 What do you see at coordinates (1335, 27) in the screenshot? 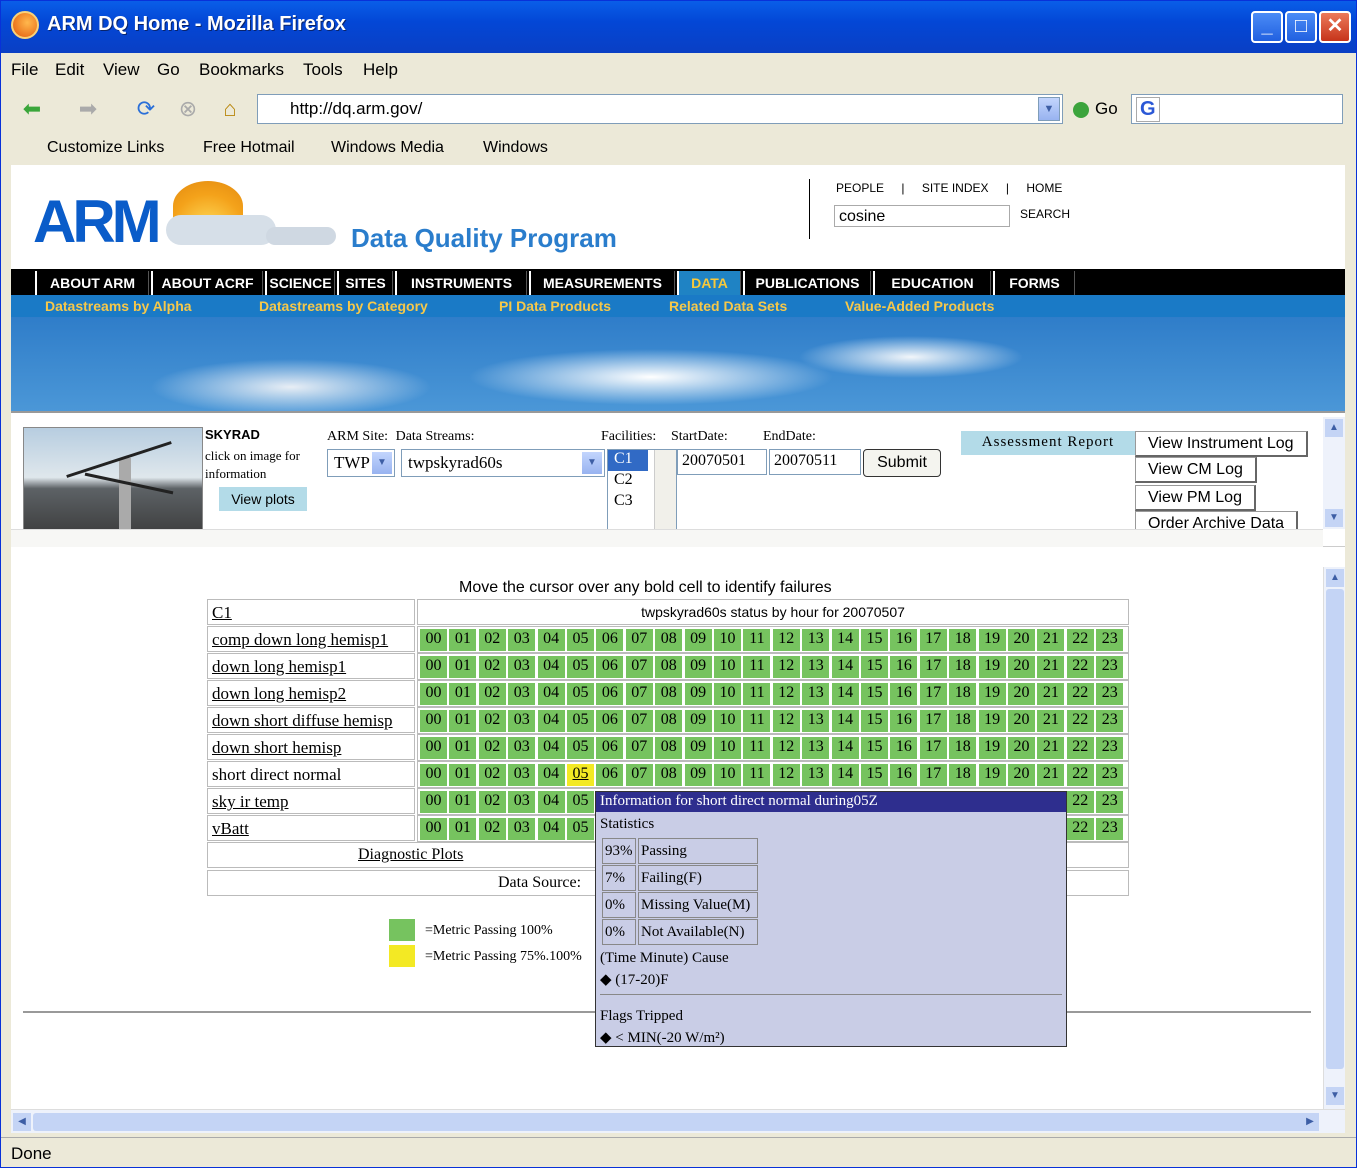
I see `close-button: ✕` at bounding box center [1335, 27].